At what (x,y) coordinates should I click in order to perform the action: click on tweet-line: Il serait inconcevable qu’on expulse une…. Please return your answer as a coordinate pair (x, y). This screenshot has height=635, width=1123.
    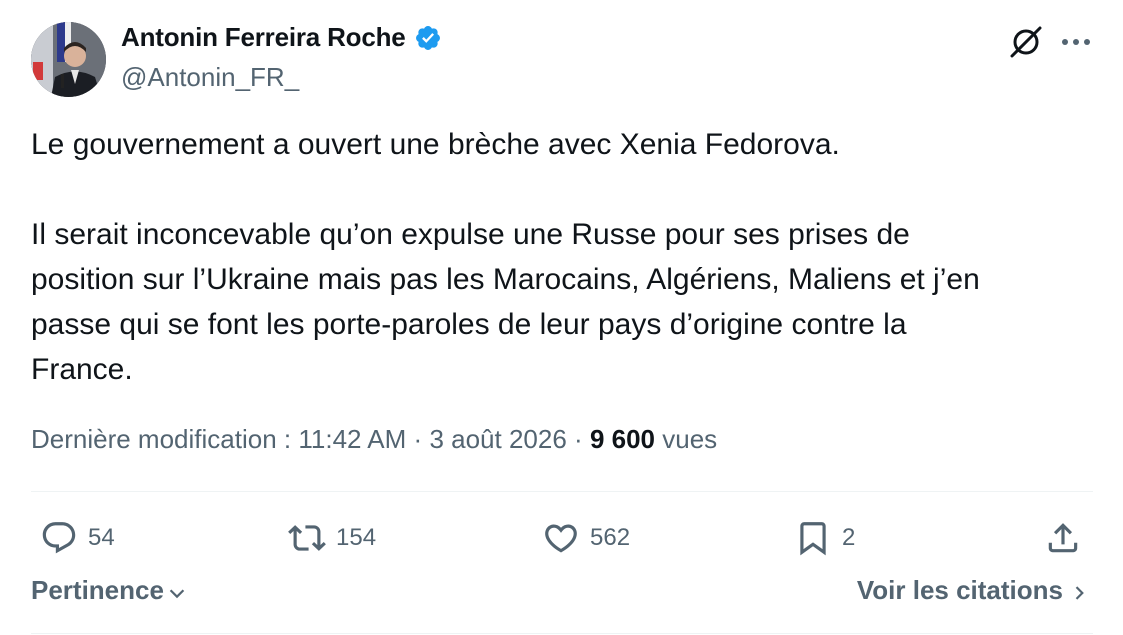
    Looking at the image, I should click on (470, 234).